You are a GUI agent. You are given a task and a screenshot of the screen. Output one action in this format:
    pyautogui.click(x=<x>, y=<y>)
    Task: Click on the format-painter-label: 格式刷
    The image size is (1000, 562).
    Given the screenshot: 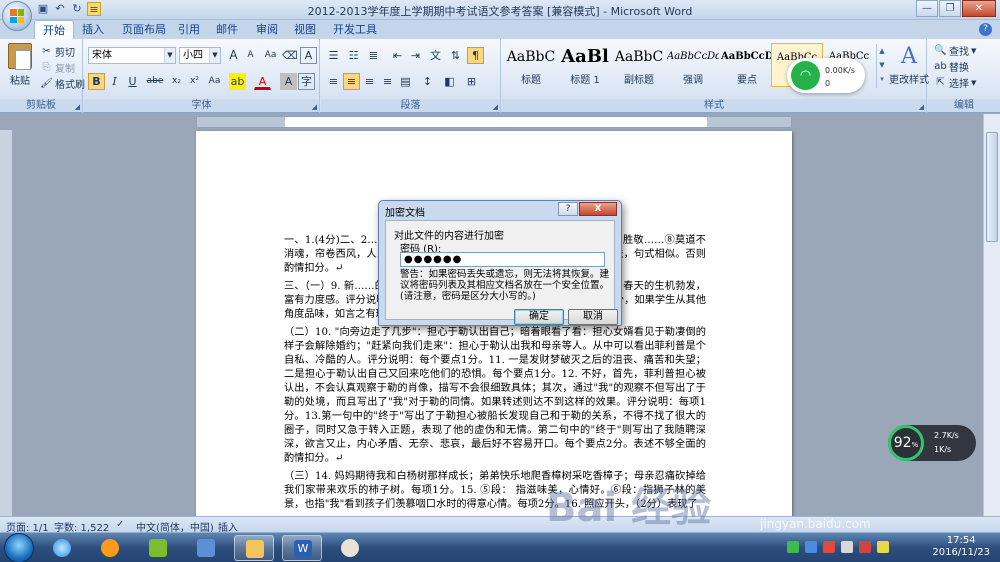 What is the action you would take?
    pyautogui.click(x=70, y=85)
    